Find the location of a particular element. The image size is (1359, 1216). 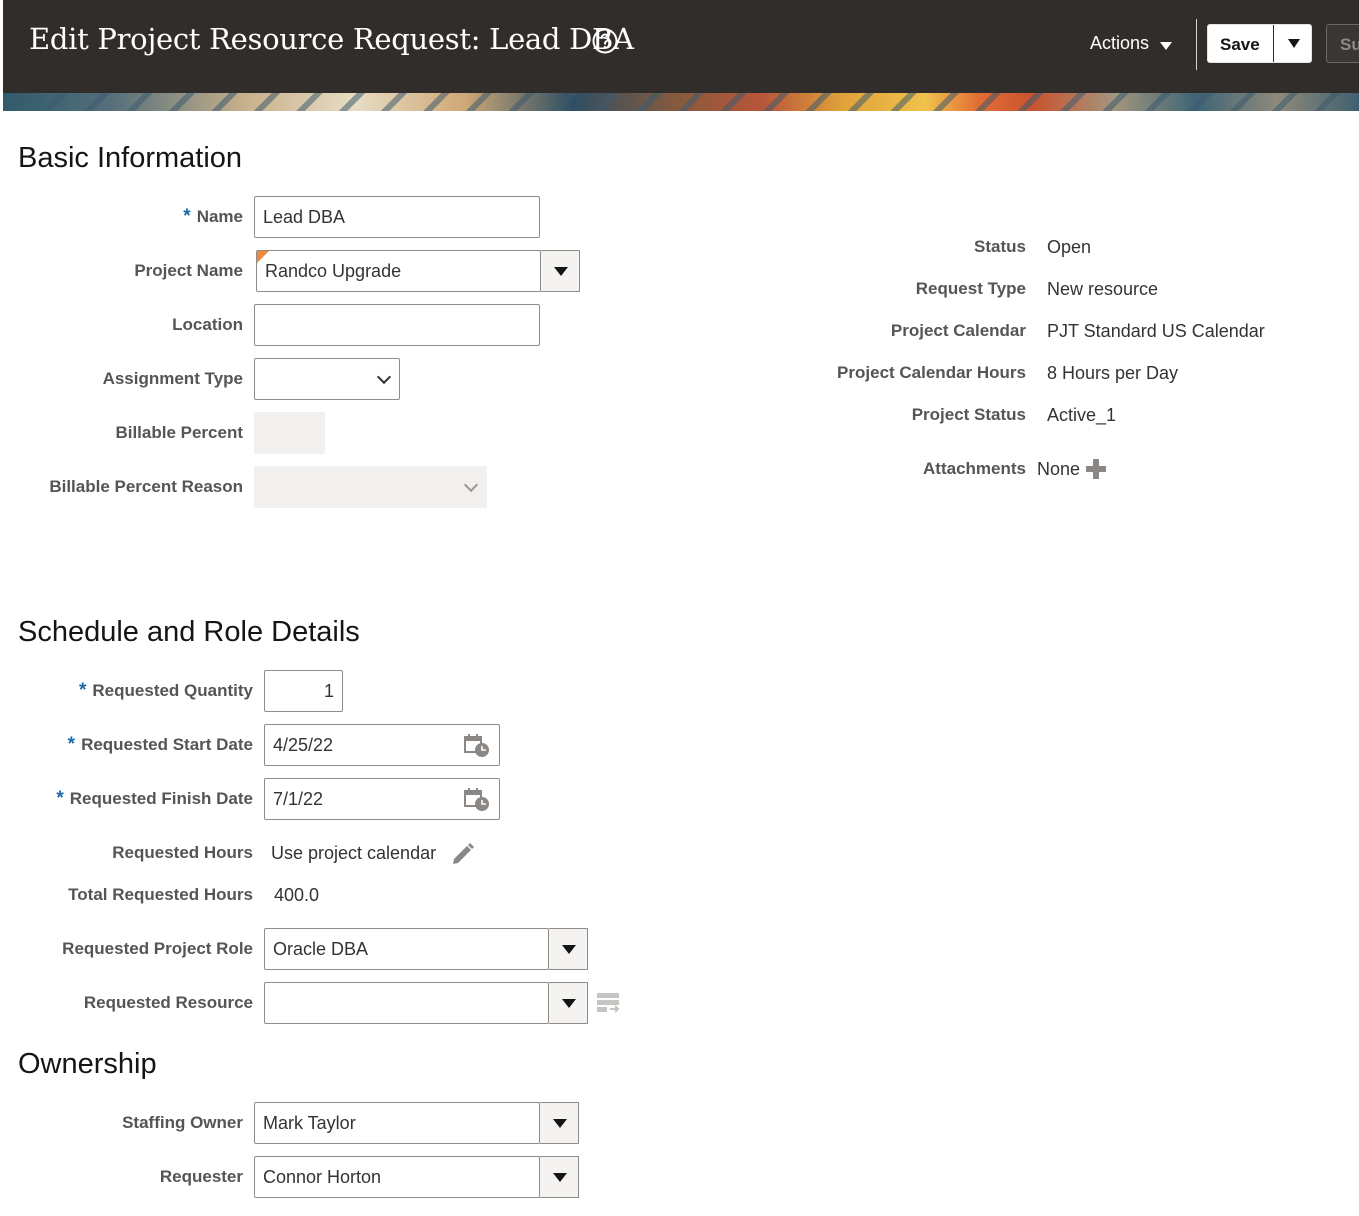

toolbar-divider is located at coordinates (1196, 44).